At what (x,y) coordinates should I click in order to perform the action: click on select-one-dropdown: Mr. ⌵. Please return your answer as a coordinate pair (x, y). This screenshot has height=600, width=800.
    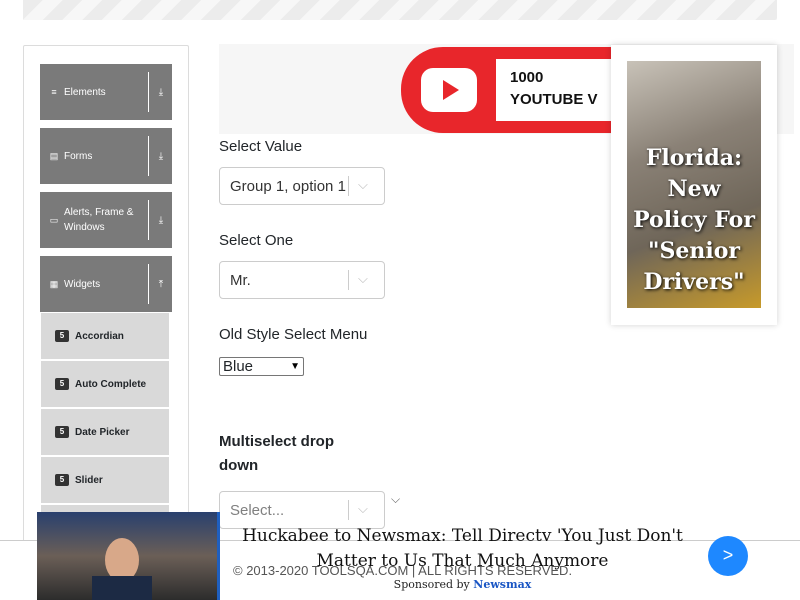
    Looking at the image, I should click on (302, 280).